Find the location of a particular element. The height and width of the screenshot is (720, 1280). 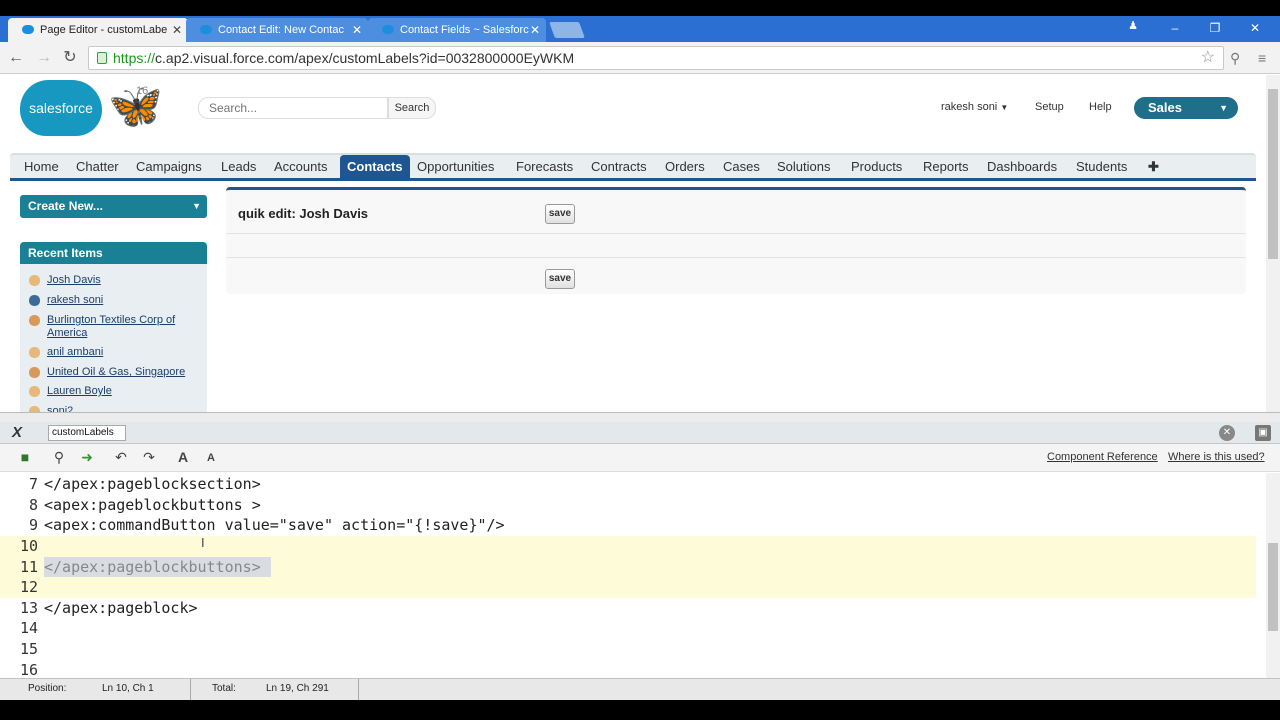

browser-tab-title: Contact Edit: New Contac is located at coordinates (281, 30).